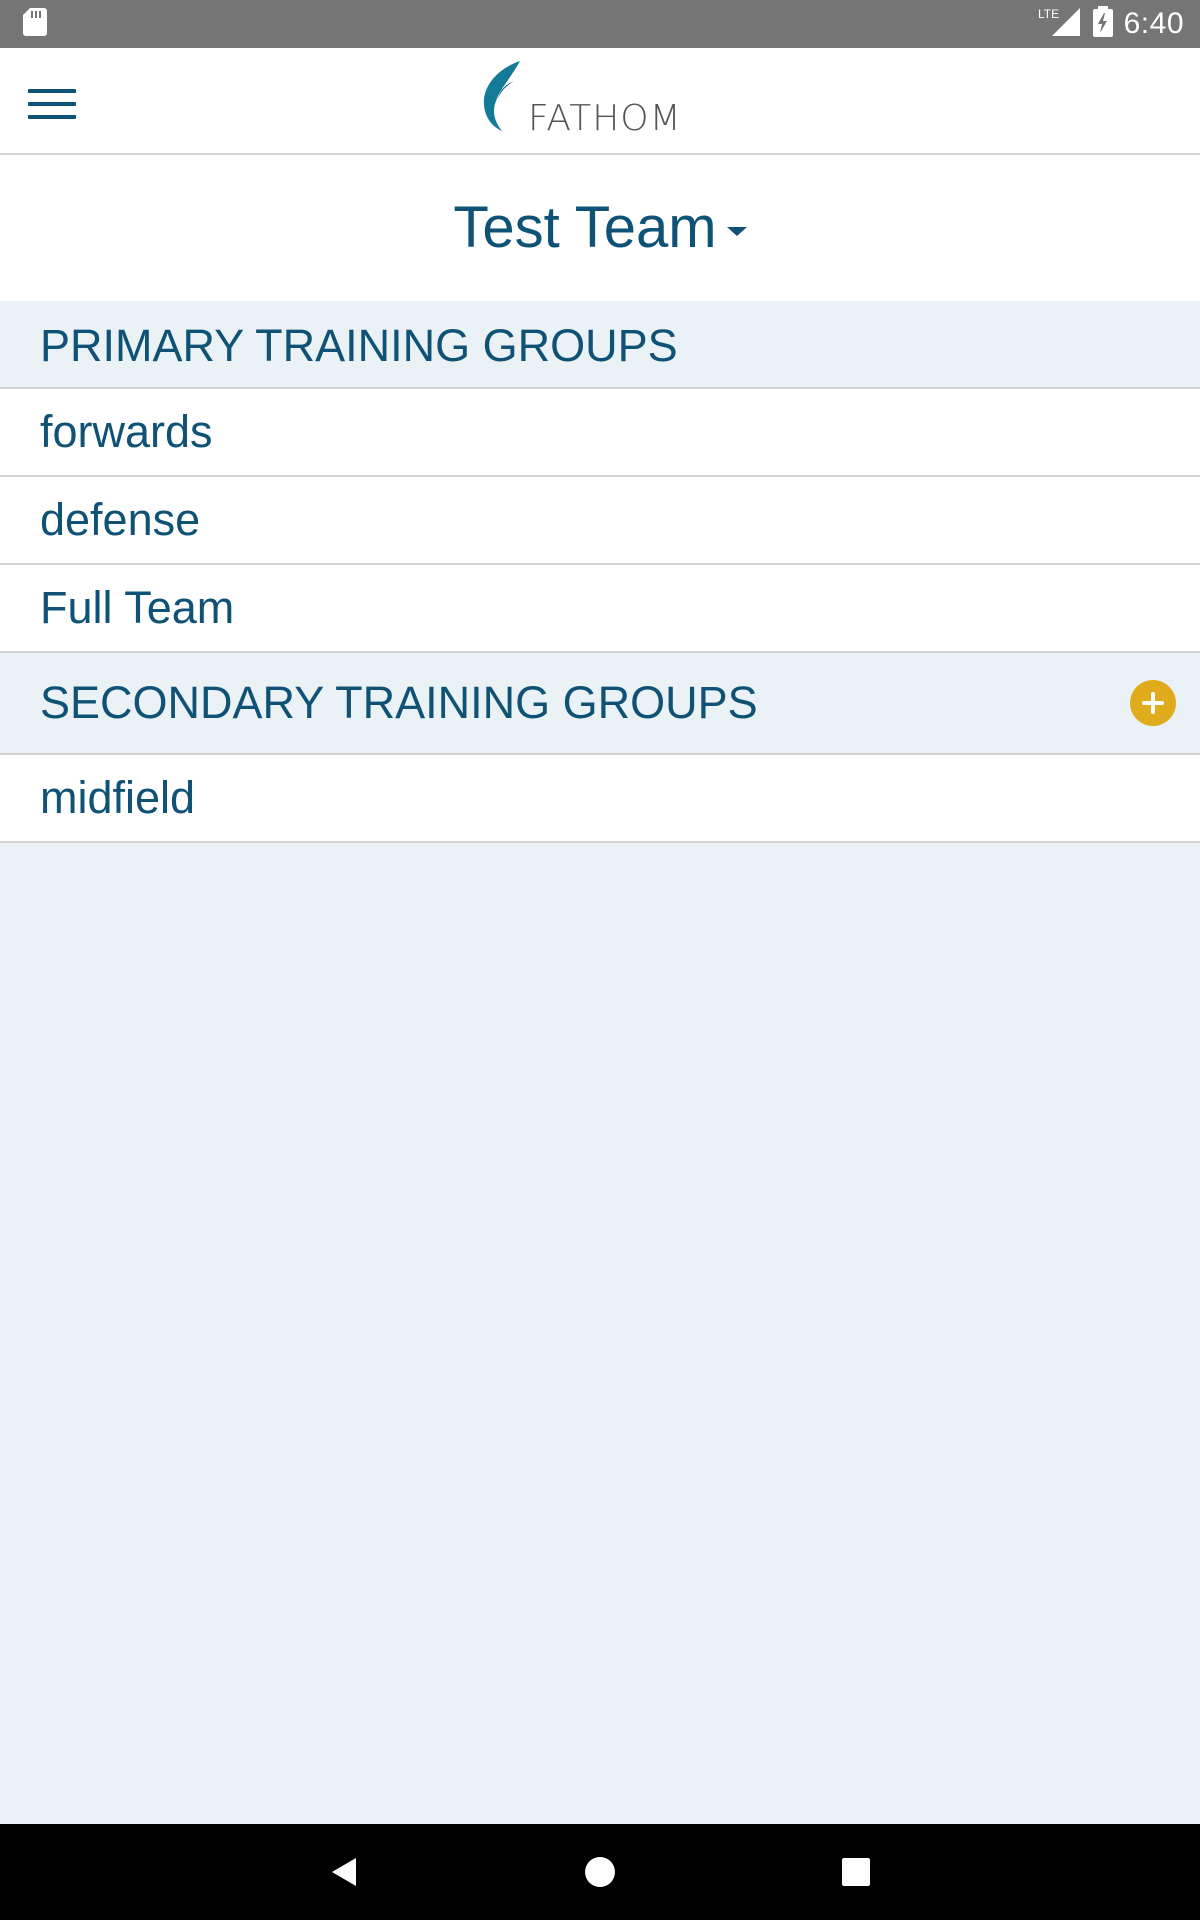 This screenshot has width=1200, height=1920. I want to click on back-icon, so click(346, 1872).